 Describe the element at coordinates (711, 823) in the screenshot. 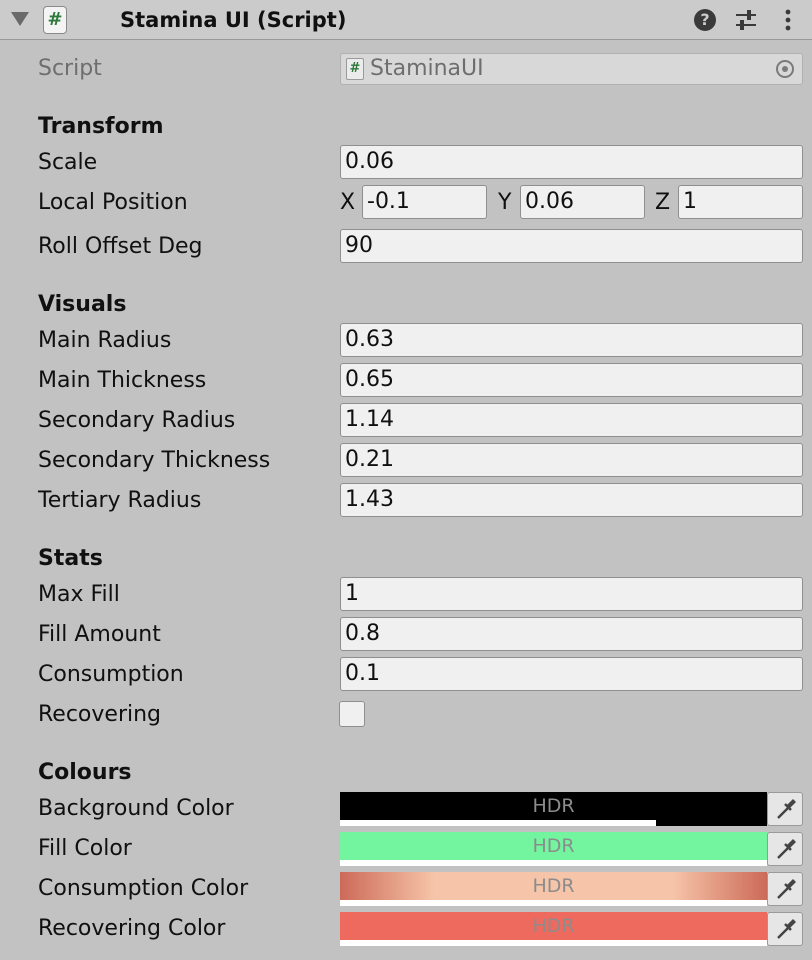

I see `alpha-bar-remainder` at that location.